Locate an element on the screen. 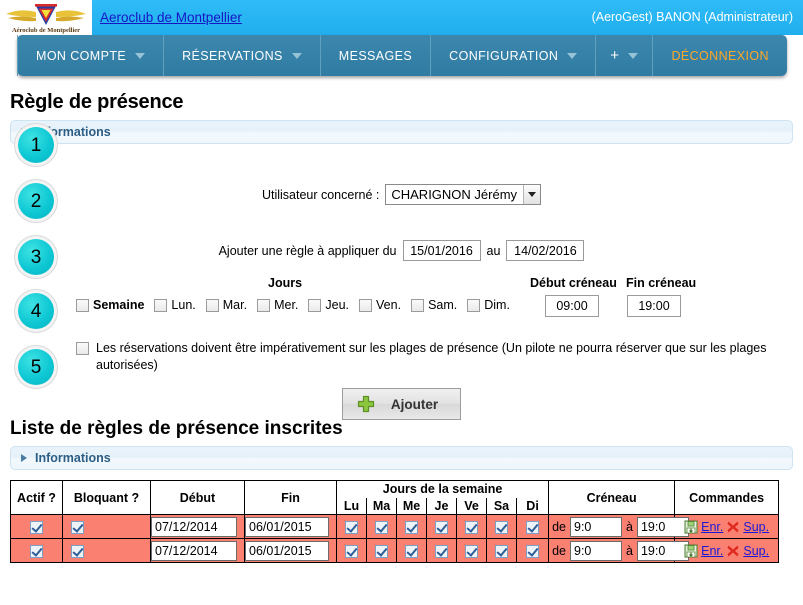 Image resolution: width=803 pixels, height=605 pixels. start-time-input is located at coordinates (572, 306).